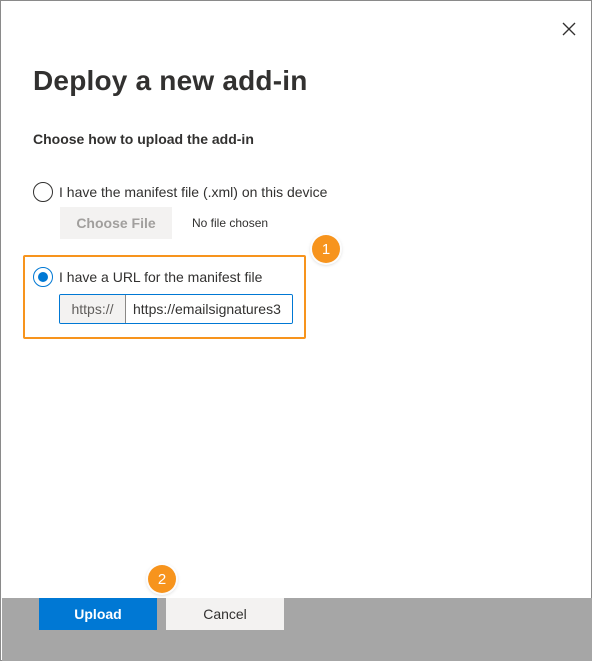 This screenshot has height=661, width=592. Describe the element at coordinates (98, 614) in the screenshot. I see `upload-button: Upload` at that location.